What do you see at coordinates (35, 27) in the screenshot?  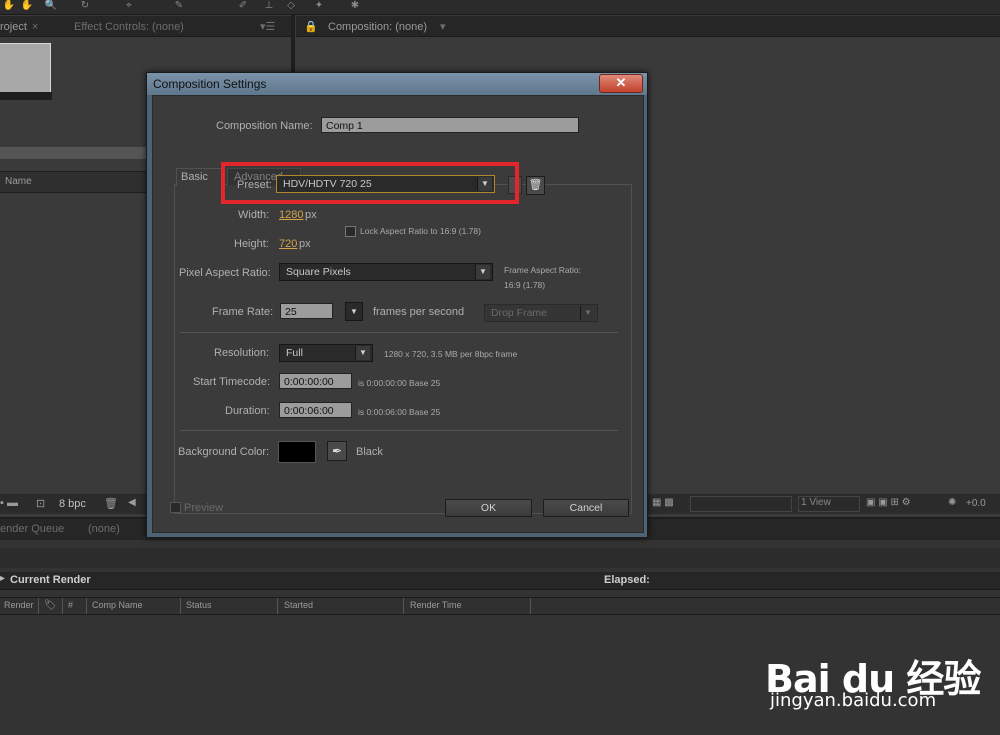 I see `tab-project-close-icon: ×` at bounding box center [35, 27].